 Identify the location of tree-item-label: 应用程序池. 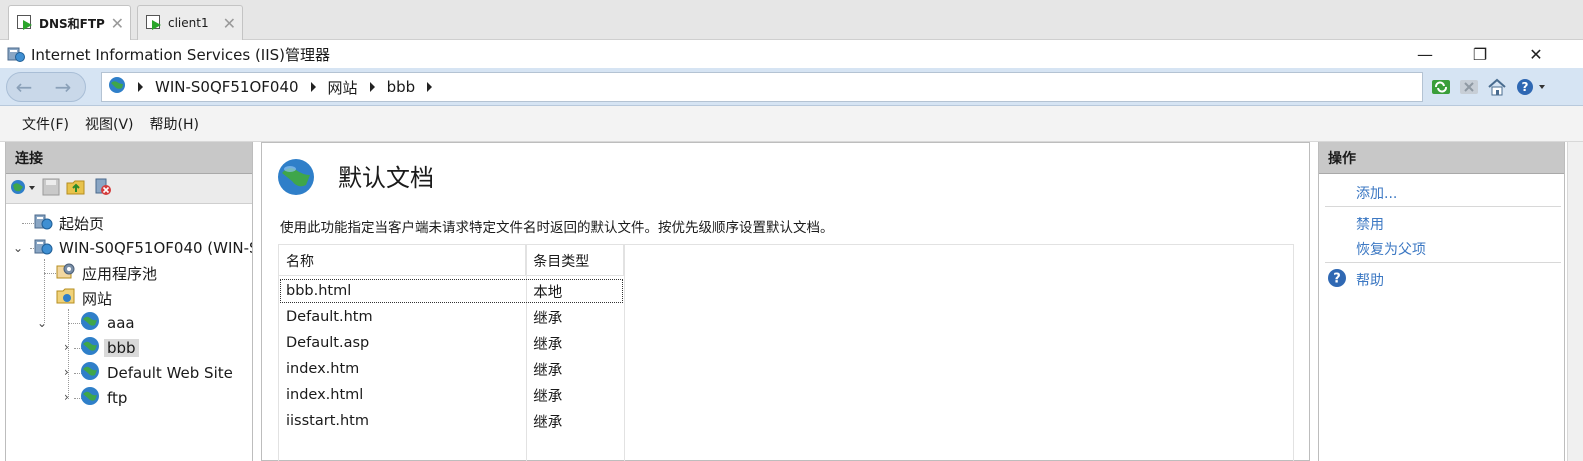
(120, 273).